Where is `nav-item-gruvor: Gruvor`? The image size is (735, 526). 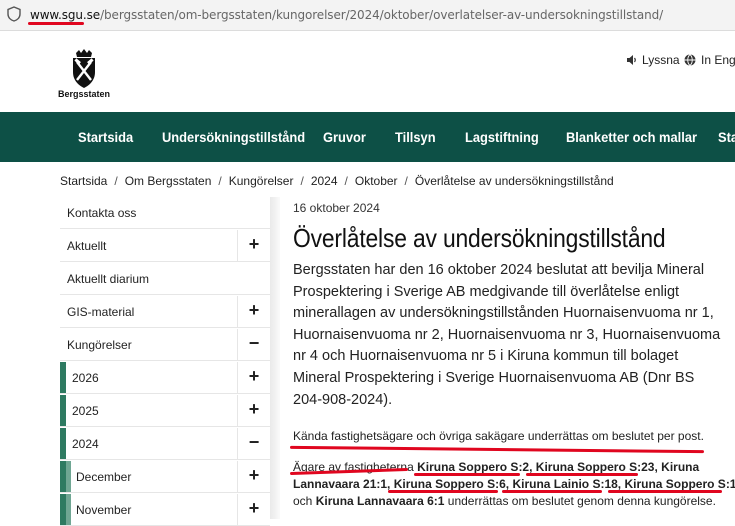
nav-item-gruvor: Gruvor is located at coordinates (344, 137).